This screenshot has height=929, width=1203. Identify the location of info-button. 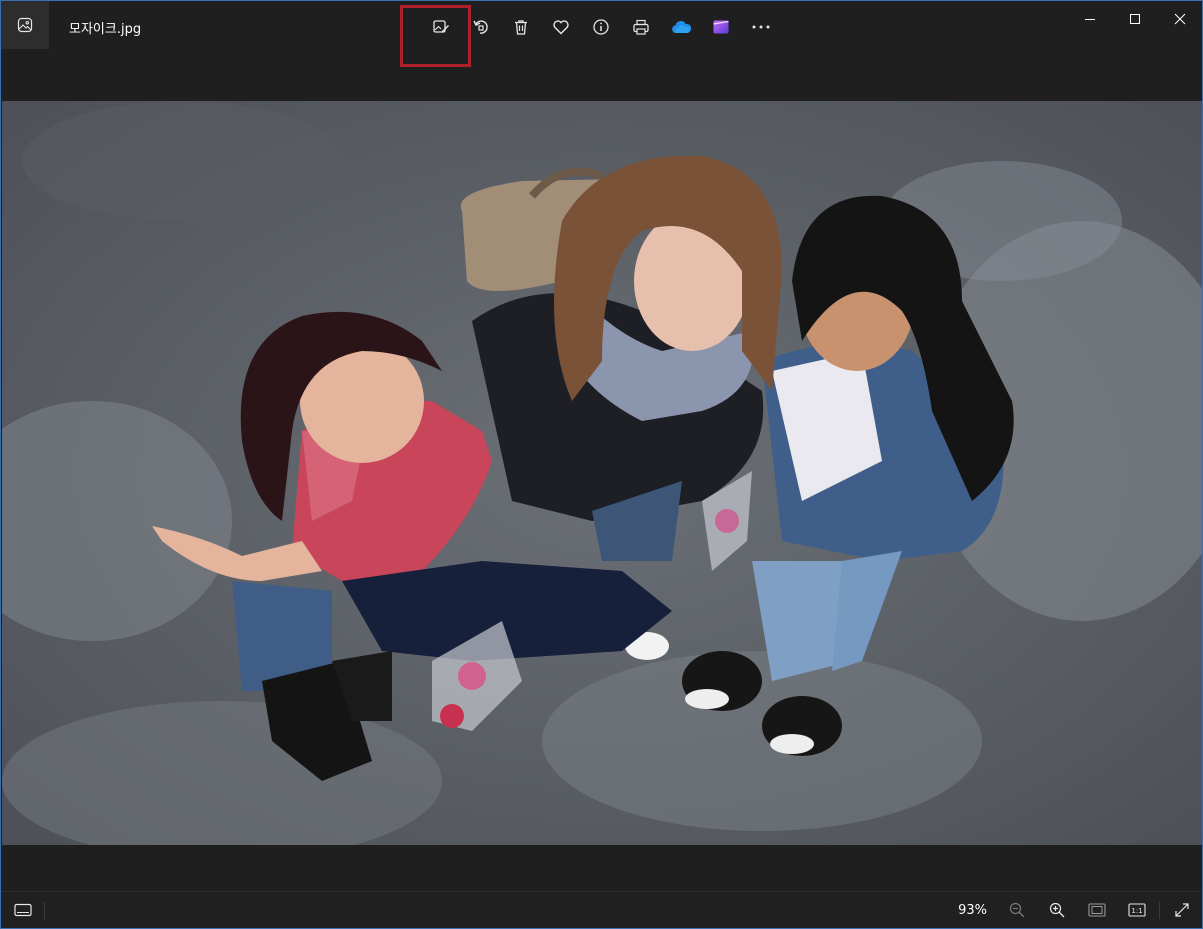
(601, 27).